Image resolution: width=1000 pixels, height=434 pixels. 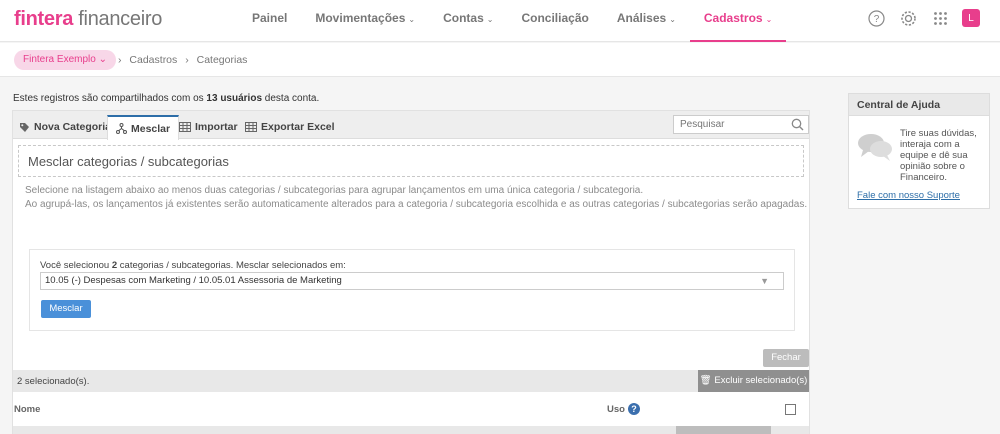 What do you see at coordinates (723, 430) in the screenshot?
I see `row-action-button` at bounding box center [723, 430].